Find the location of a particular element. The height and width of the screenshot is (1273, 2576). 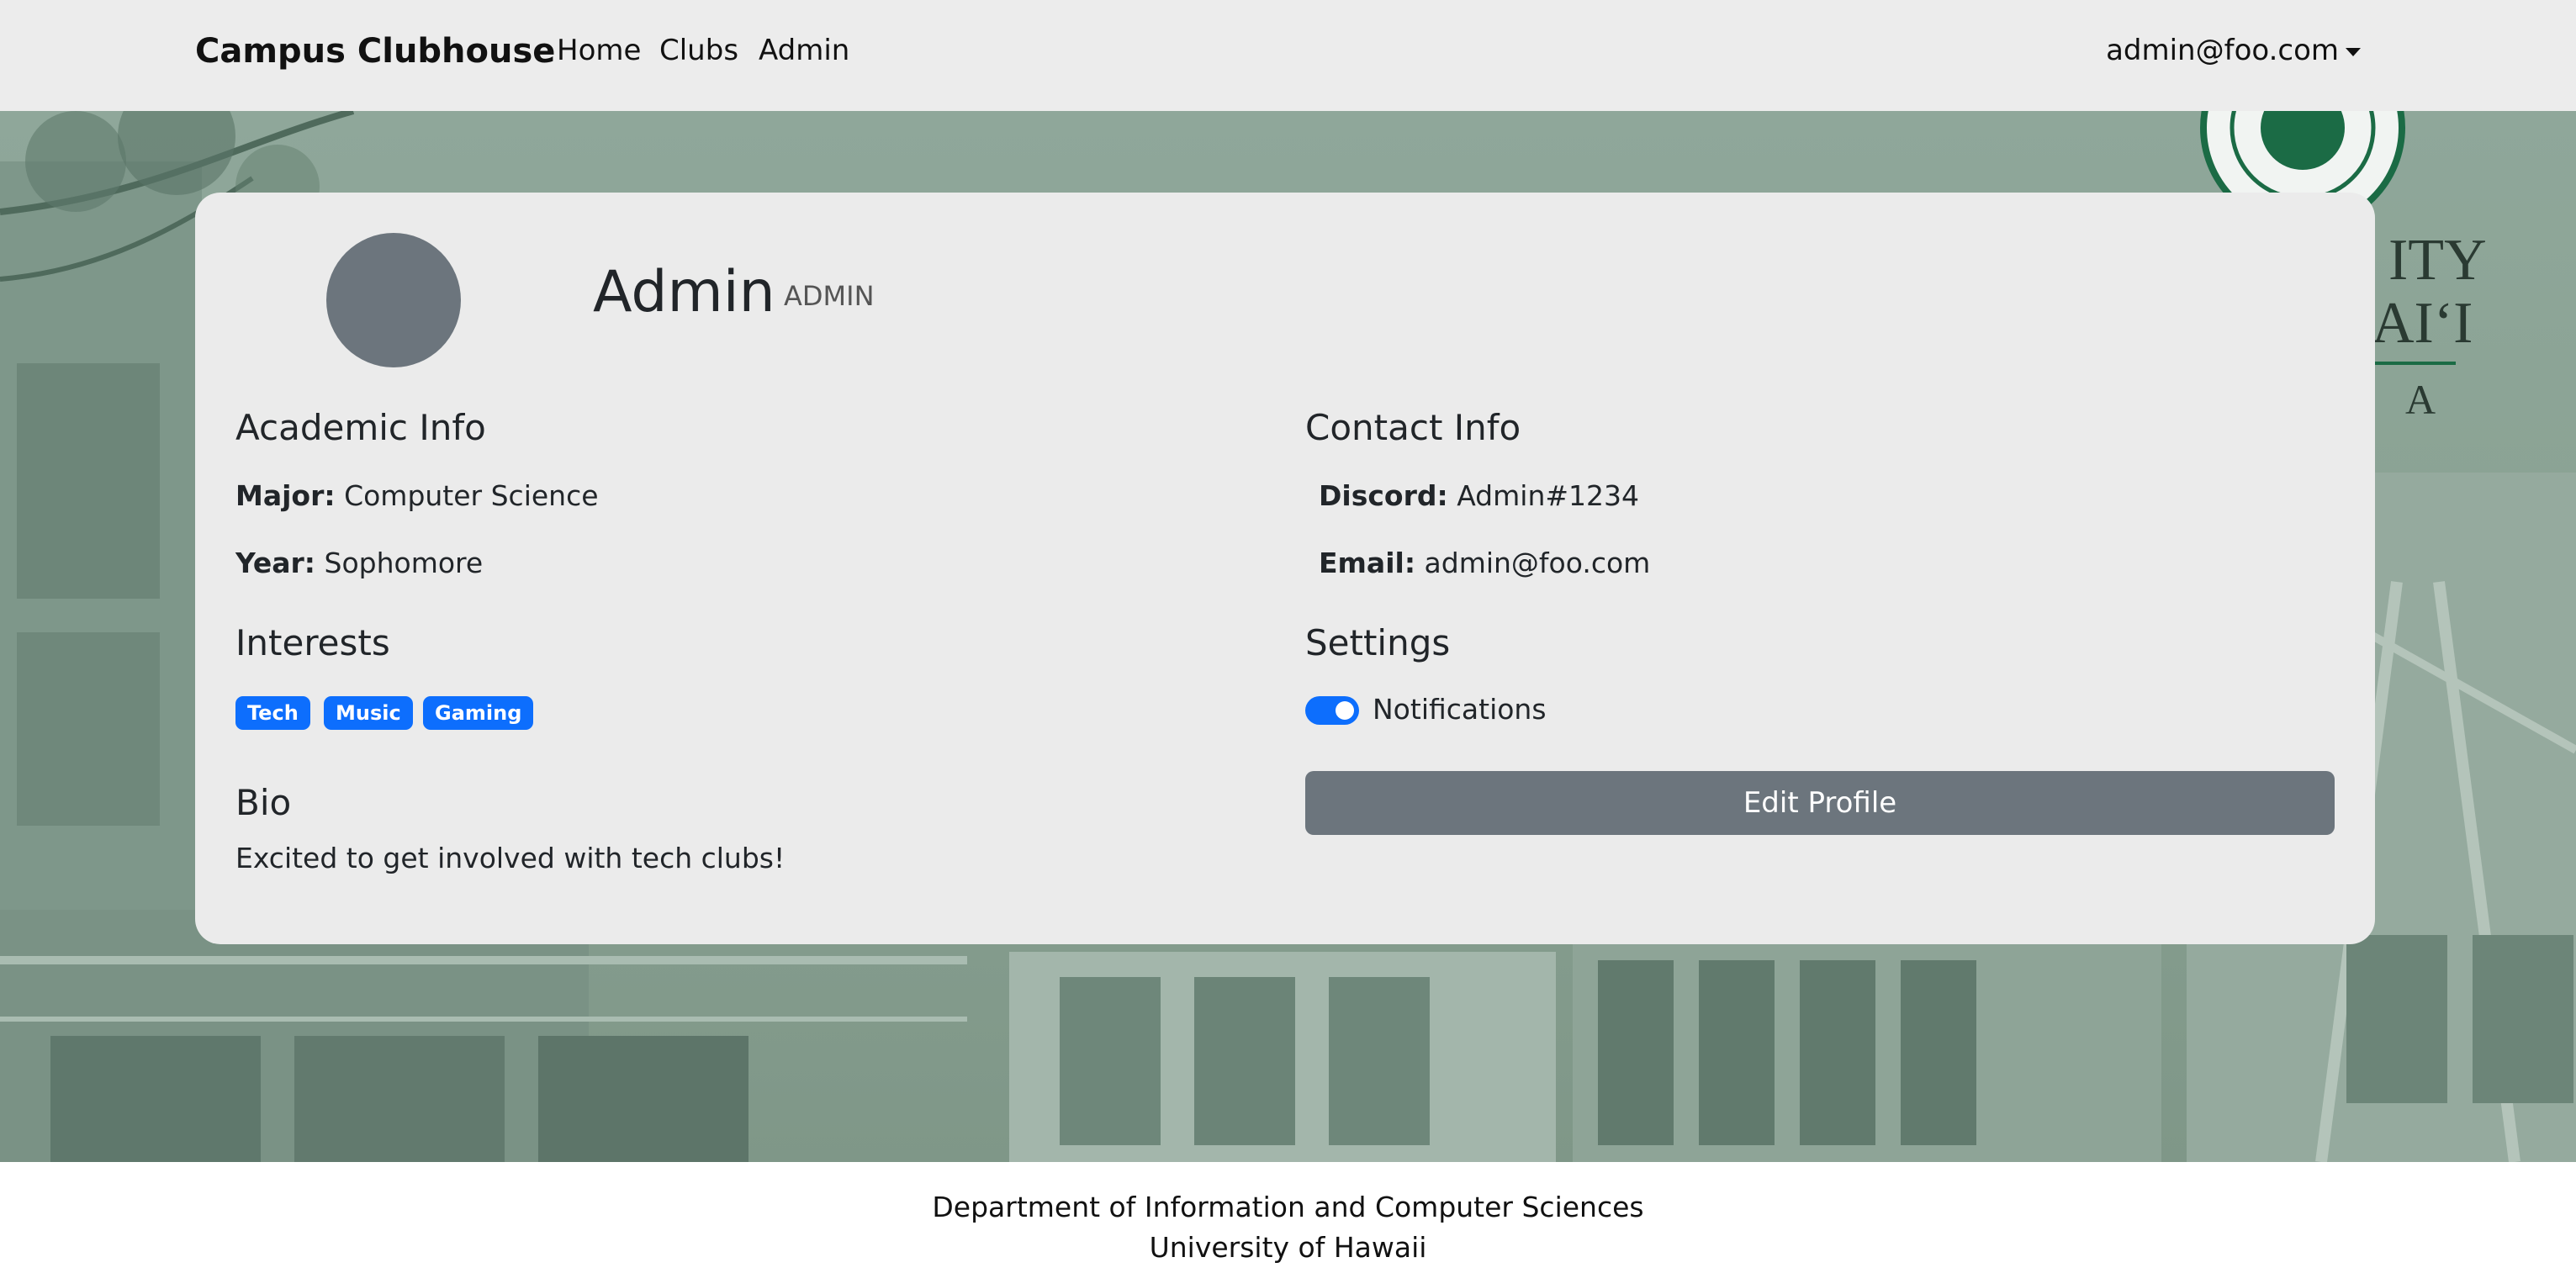

profile-name: Admin is located at coordinates (684, 292).